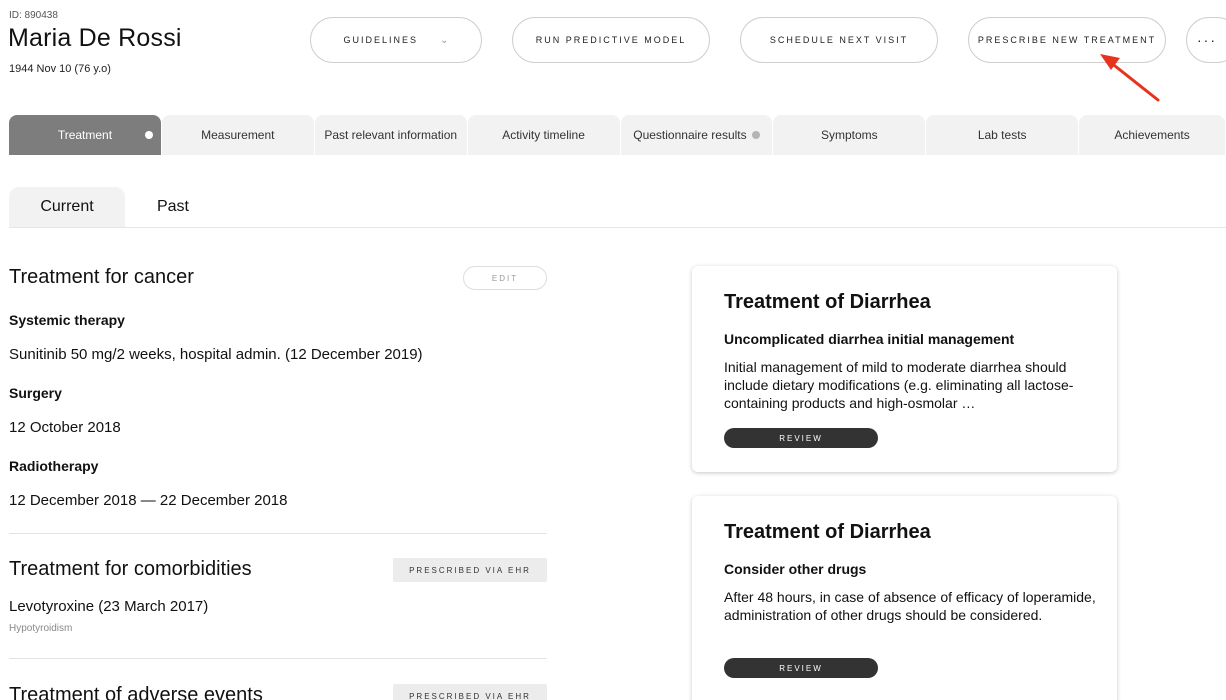  I want to click on tab-past-relevant-information: Past relevant information, so click(390, 135).